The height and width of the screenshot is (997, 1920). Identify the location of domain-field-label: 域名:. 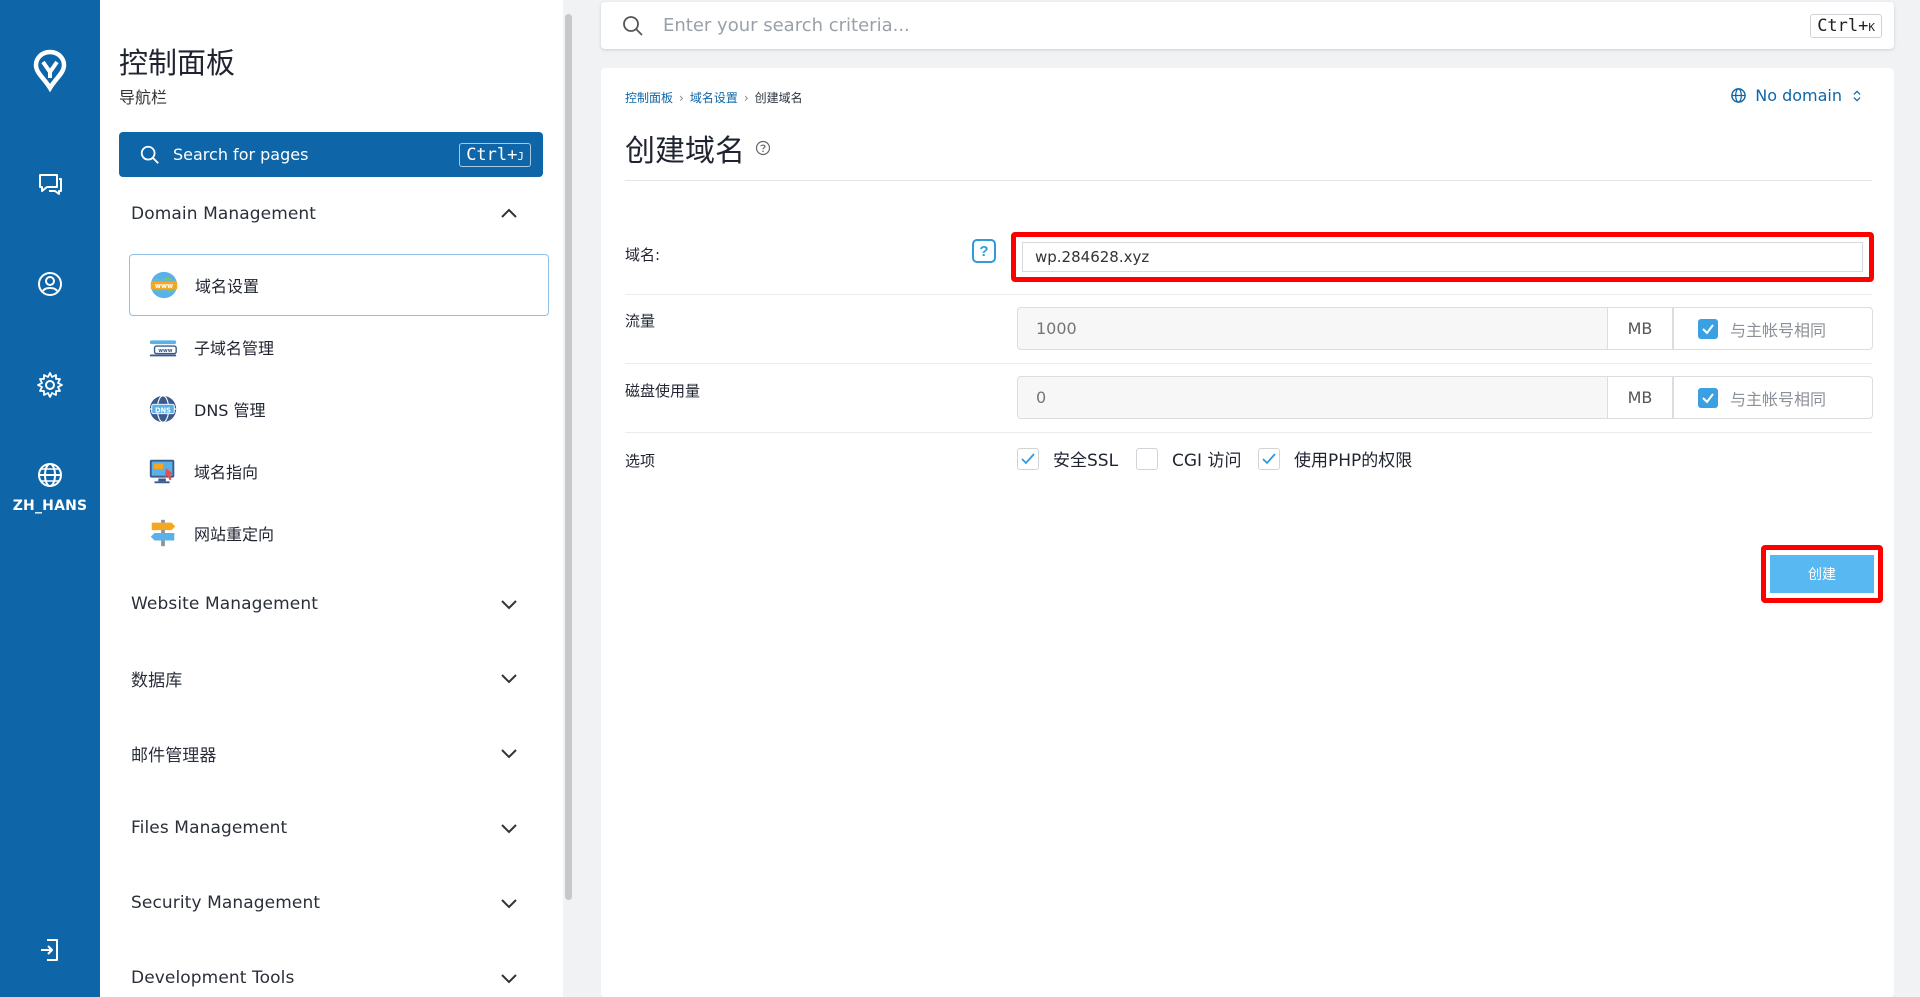
(643, 255).